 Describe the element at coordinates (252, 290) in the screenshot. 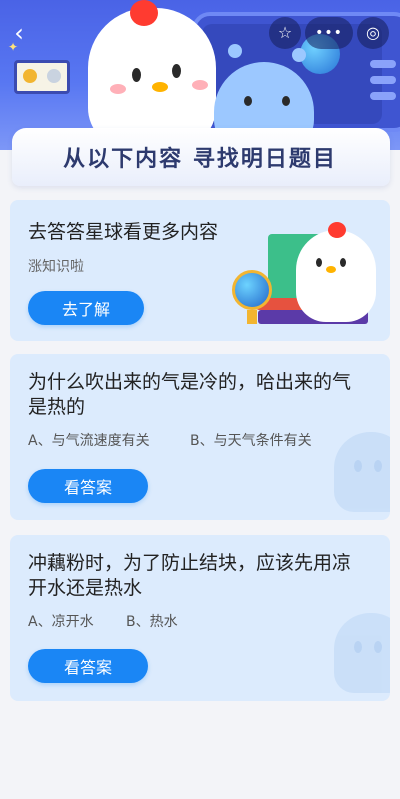

I see `globe-illustration` at that location.